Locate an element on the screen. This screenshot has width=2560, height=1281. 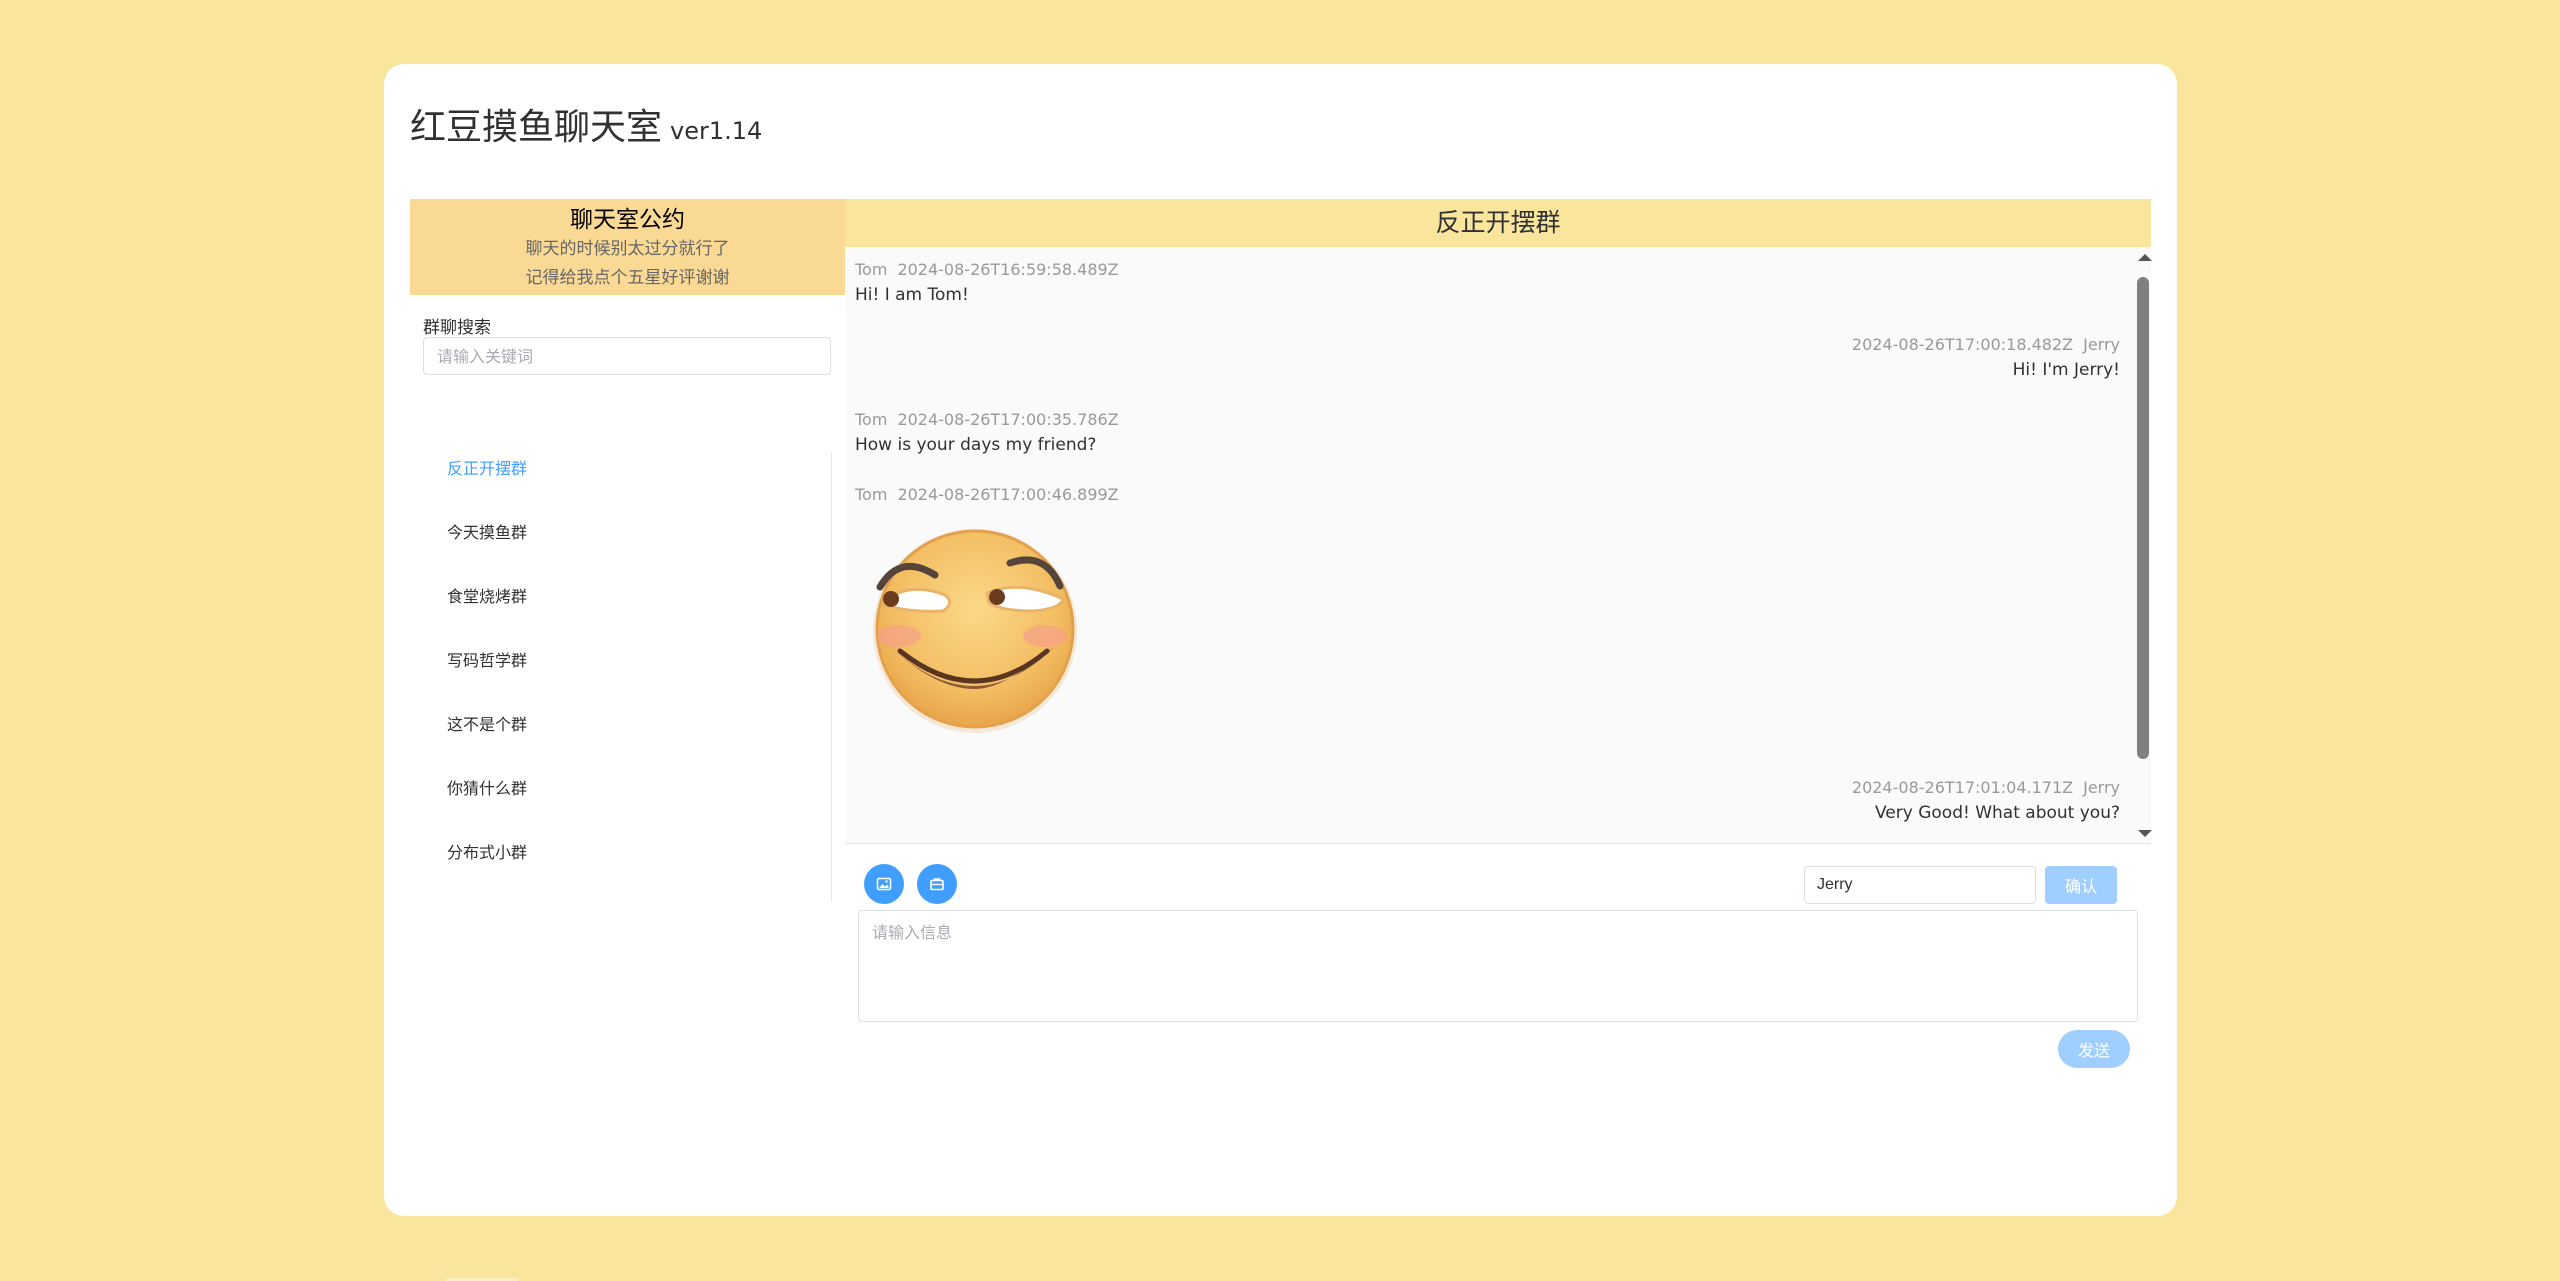
message-input is located at coordinates (1498, 966).